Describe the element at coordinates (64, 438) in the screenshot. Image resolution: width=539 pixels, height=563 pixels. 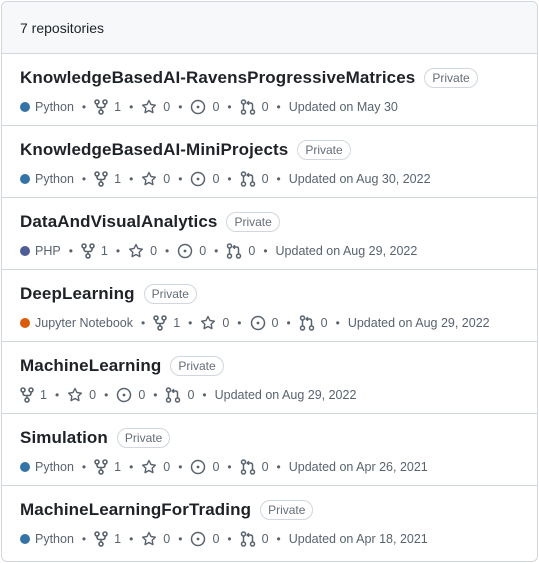
I see `repo-name-link: Simulation` at that location.